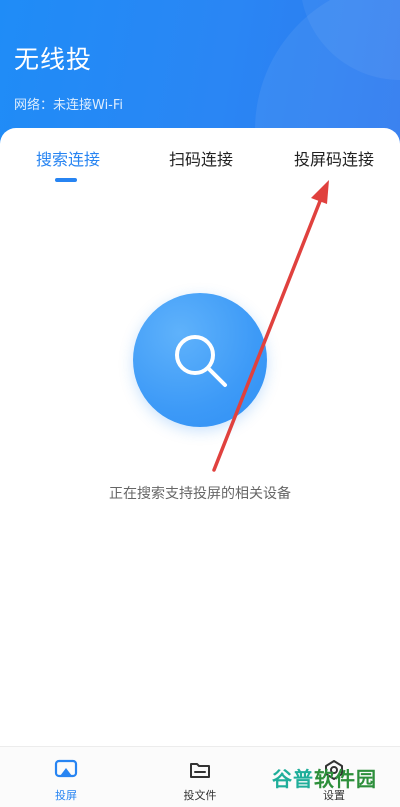  What do you see at coordinates (293, 779) in the screenshot?
I see `watermark-part1: 谷普` at bounding box center [293, 779].